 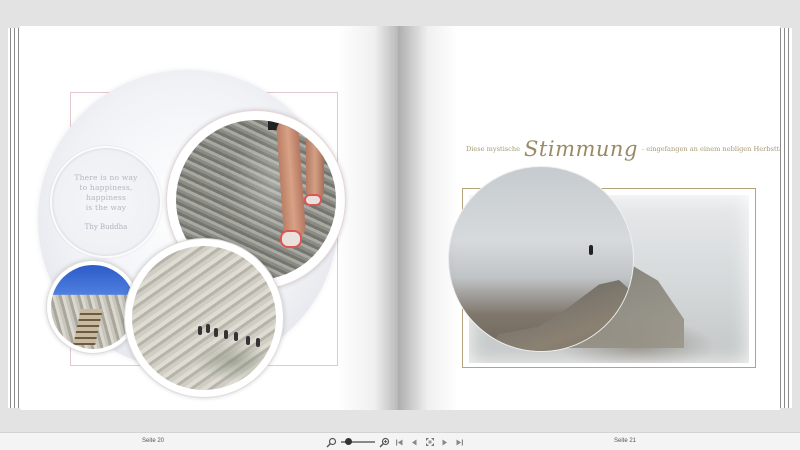 I want to click on photo-hikers-on-rocks, so click(x=204, y=318).